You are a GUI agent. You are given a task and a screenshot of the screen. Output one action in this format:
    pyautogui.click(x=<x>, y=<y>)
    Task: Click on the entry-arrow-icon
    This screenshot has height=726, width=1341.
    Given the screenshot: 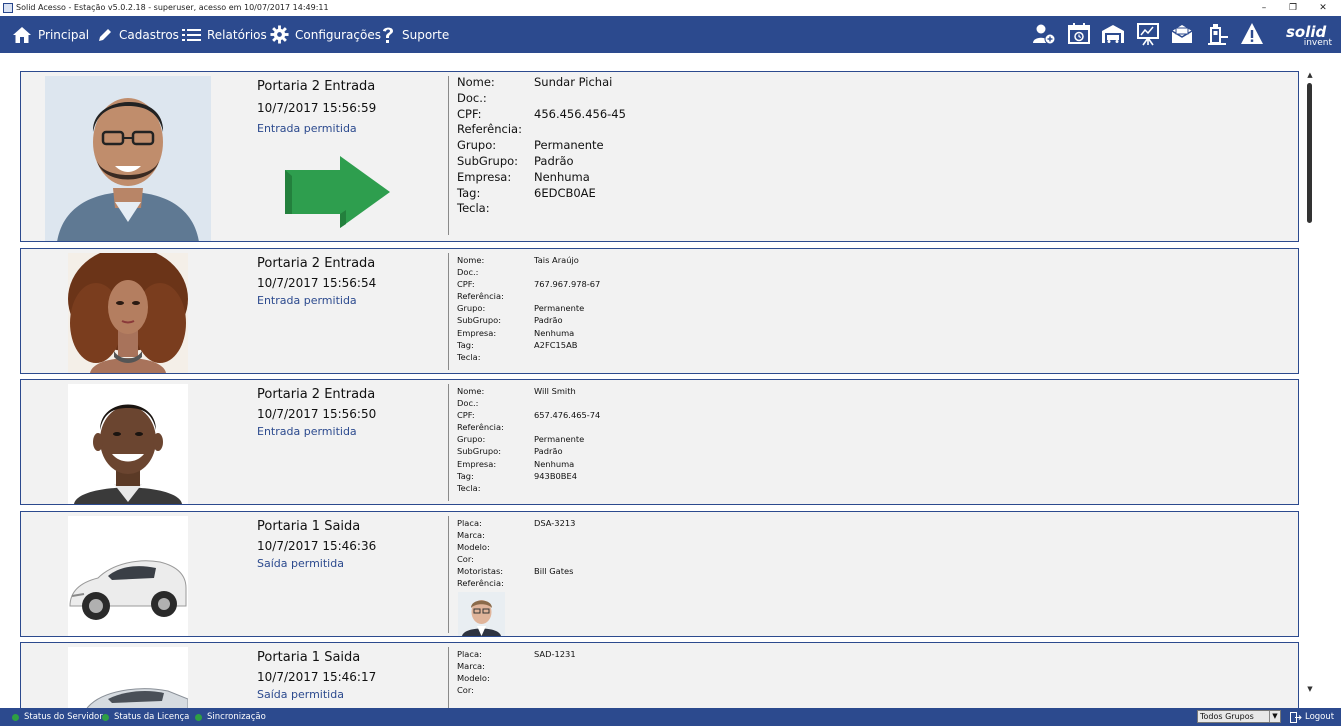 What is the action you would take?
    pyautogui.click(x=337, y=192)
    